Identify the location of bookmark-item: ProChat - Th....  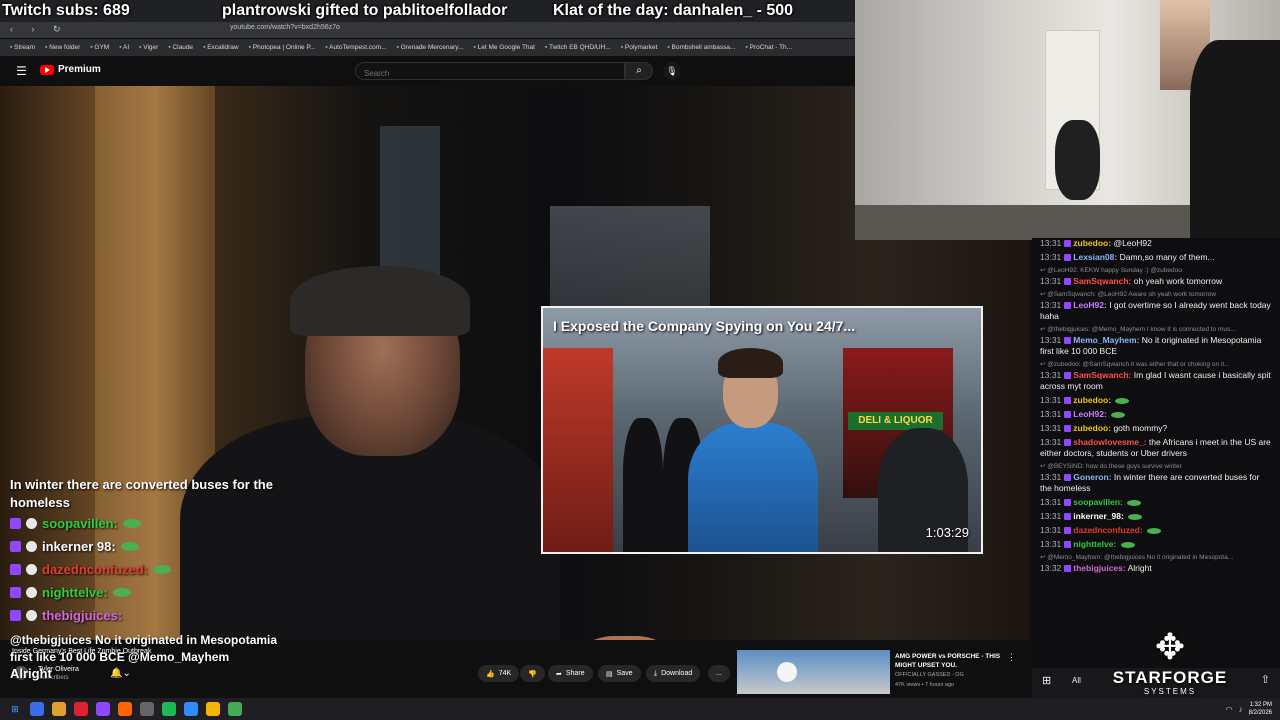
(769, 47).